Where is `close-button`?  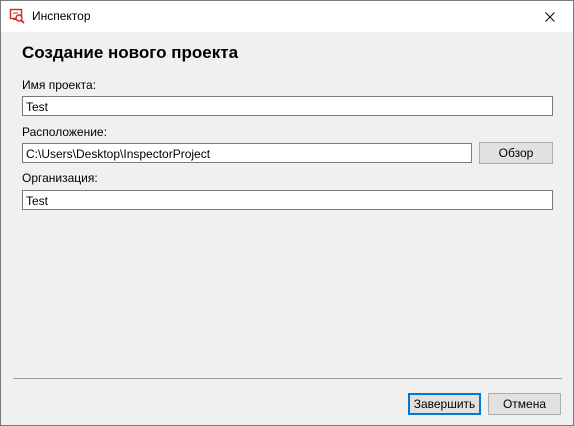
close-button is located at coordinates (550, 16).